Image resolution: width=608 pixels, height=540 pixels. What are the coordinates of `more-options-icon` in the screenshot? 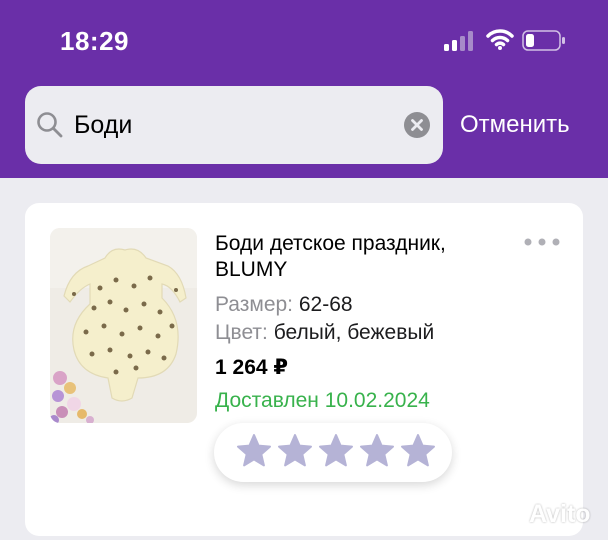 It's located at (542, 242).